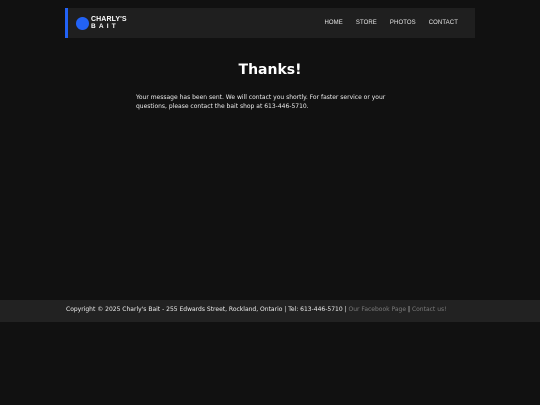  Describe the element at coordinates (105, 26) in the screenshot. I see `logo-line2: BAIT` at that location.